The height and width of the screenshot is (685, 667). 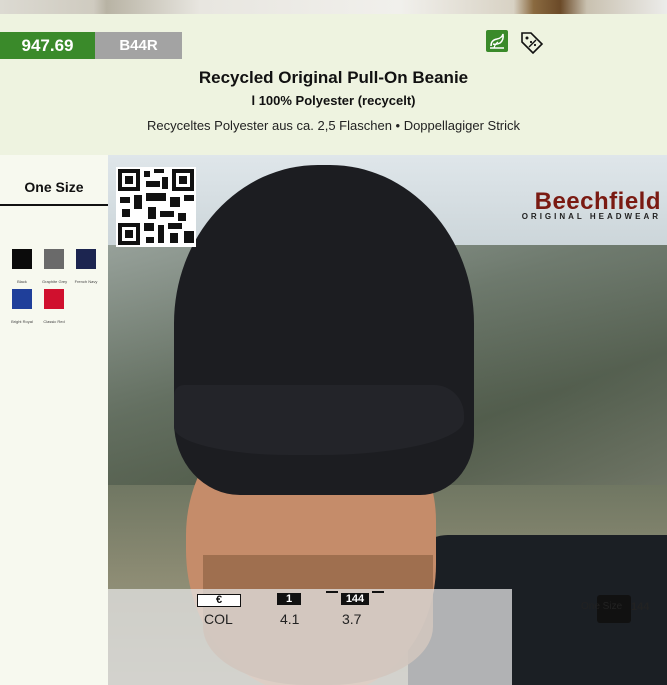 I want to click on currency-label: €, so click(x=219, y=600).